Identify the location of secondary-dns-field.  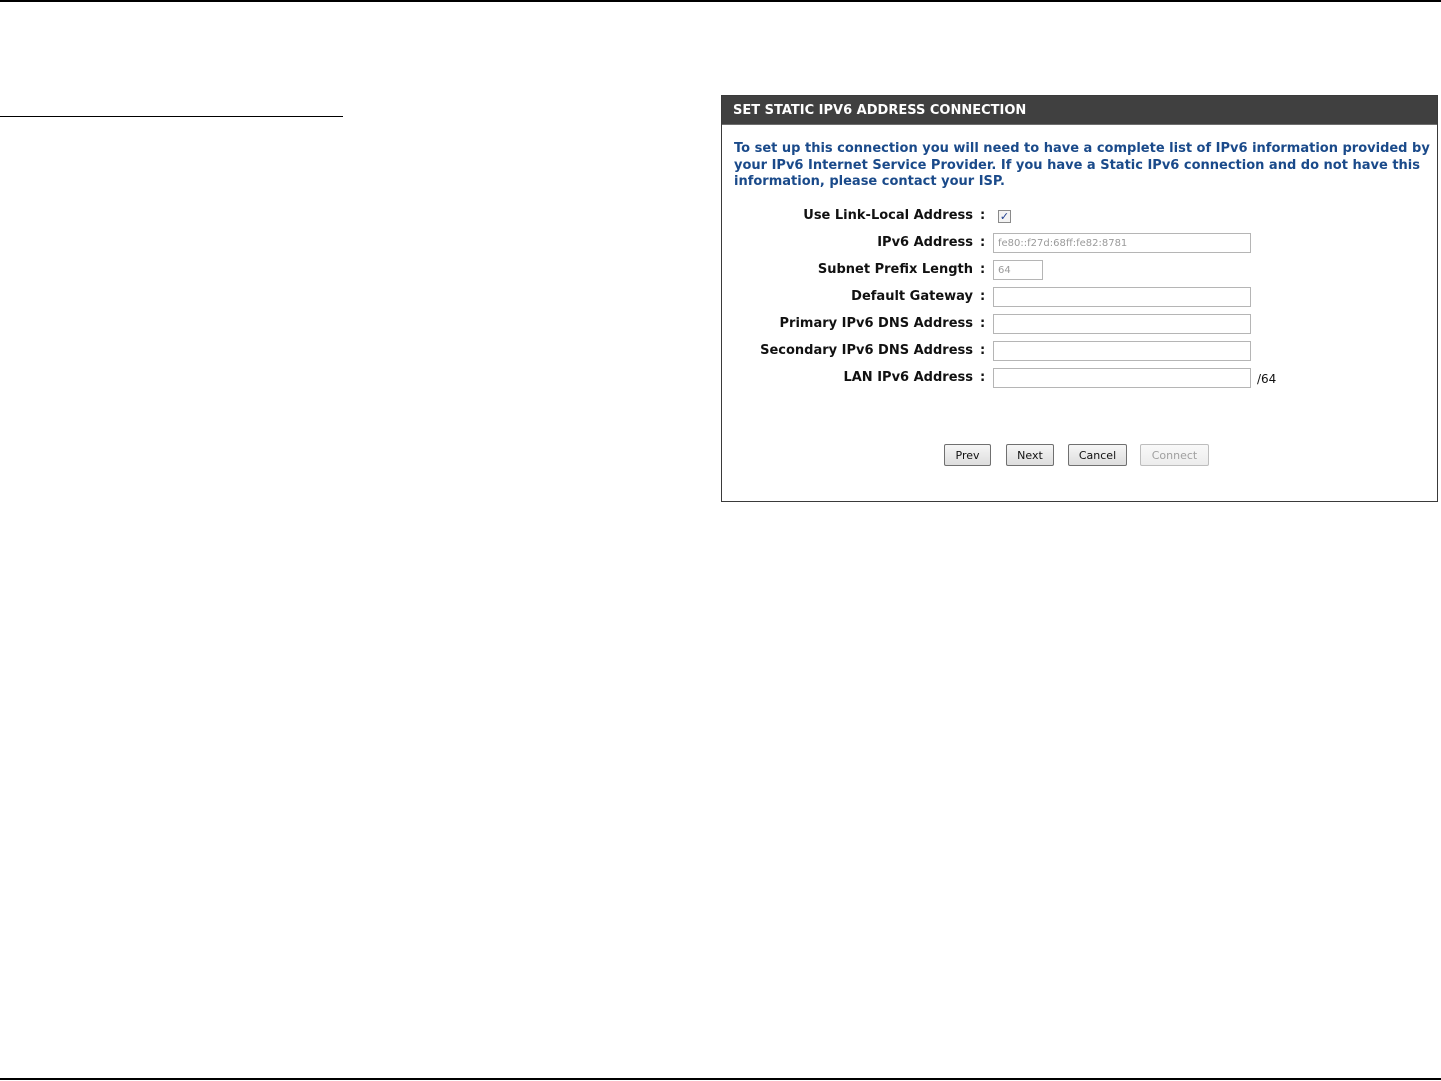
(1122, 351).